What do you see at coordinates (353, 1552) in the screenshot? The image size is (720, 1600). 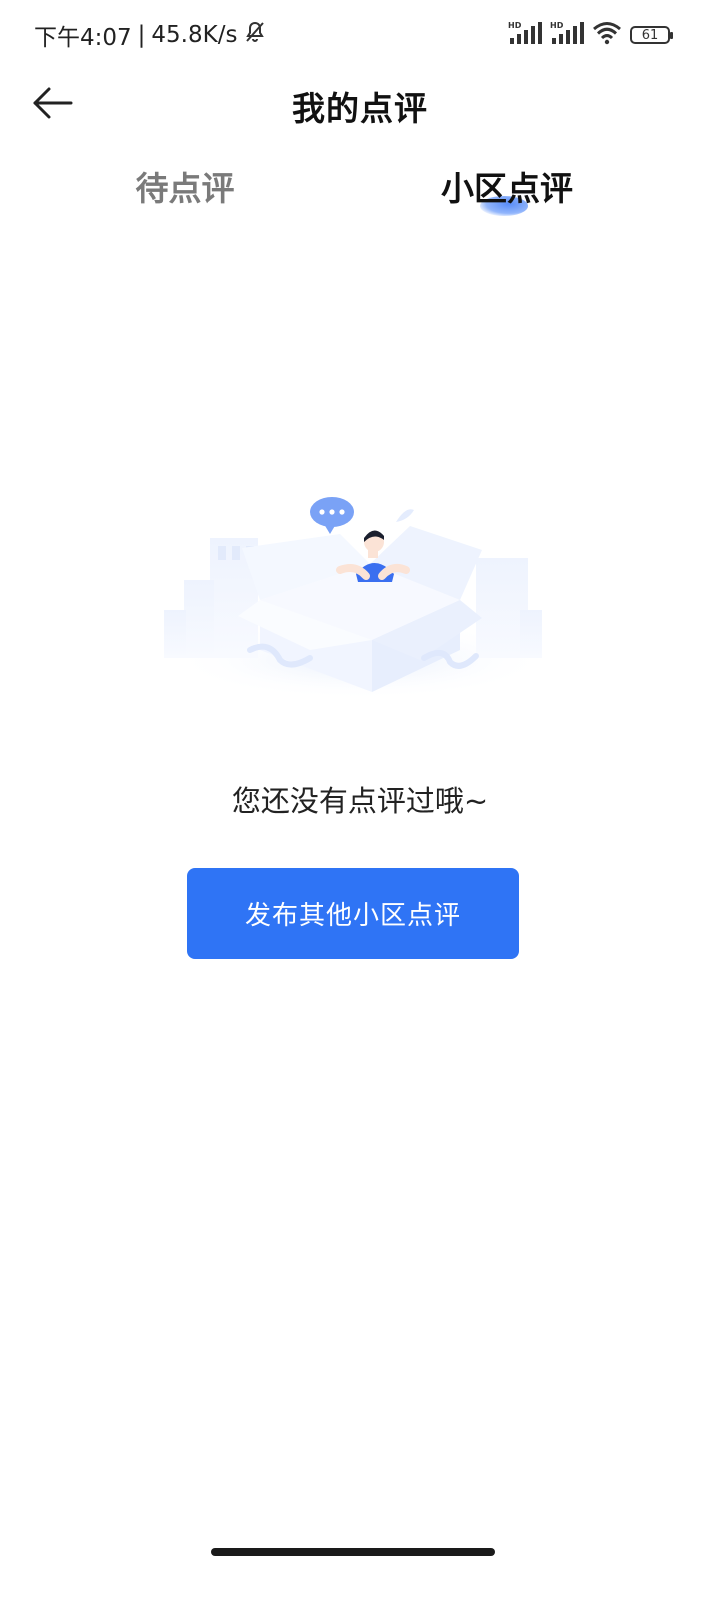 I see `home-indicator` at bounding box center [353, 1552].